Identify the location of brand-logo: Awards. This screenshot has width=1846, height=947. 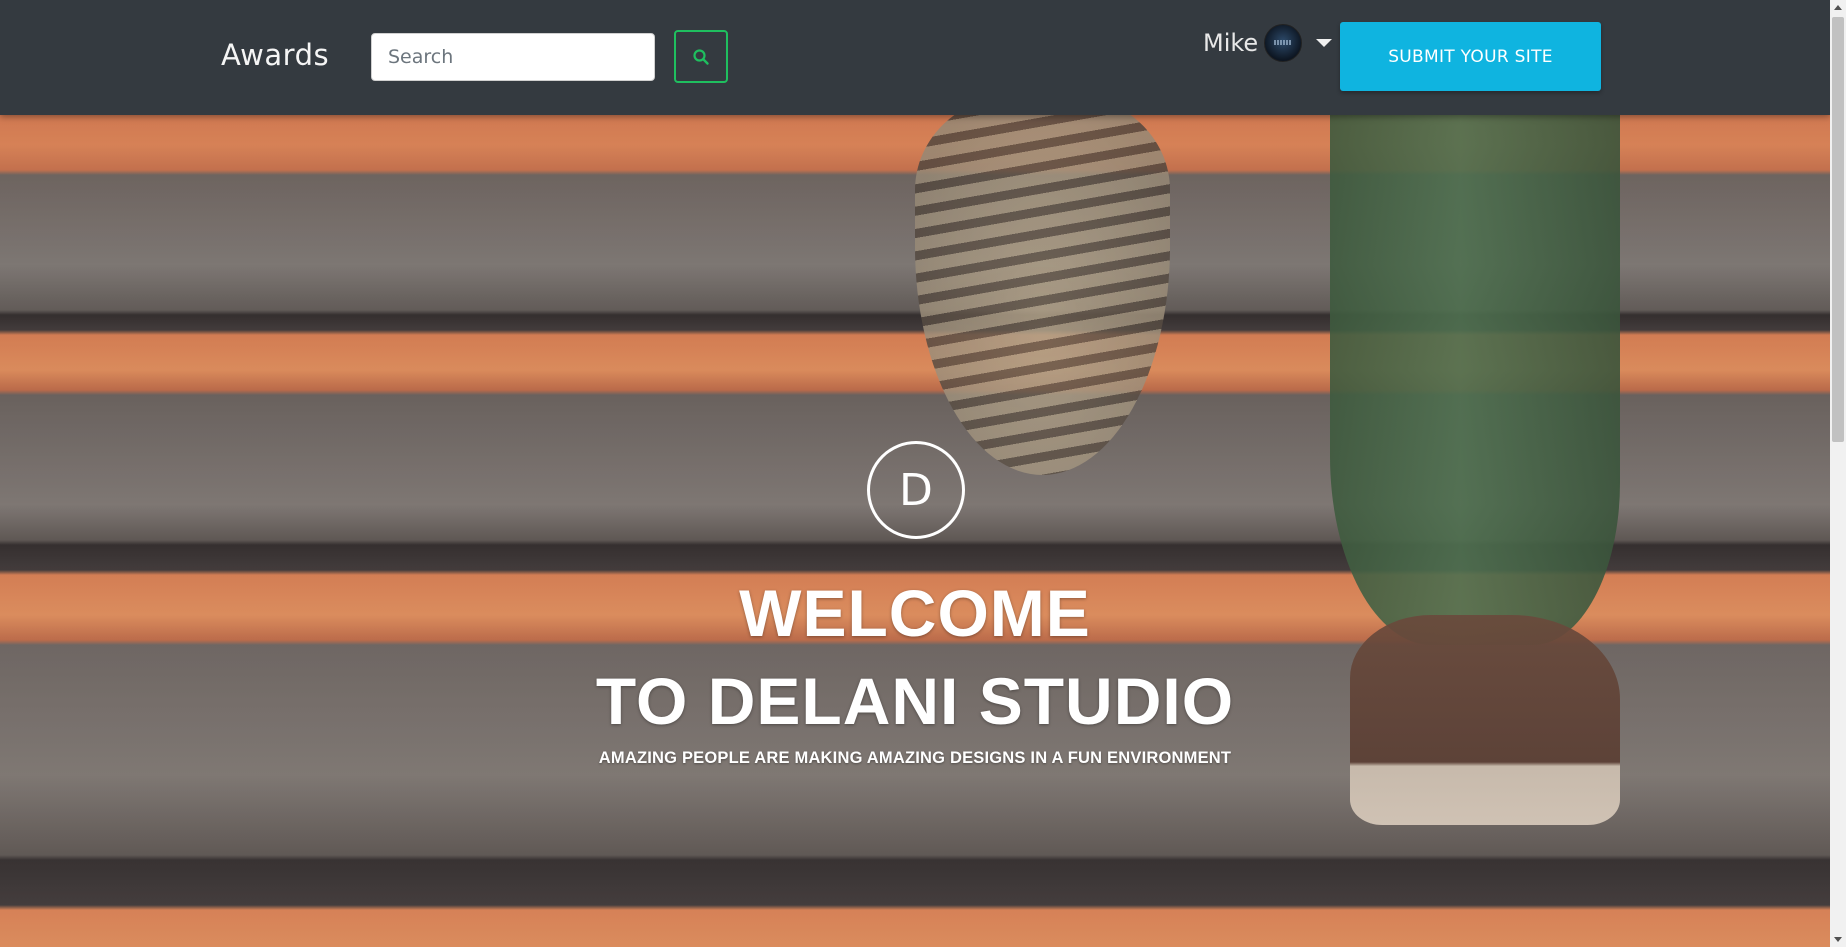
(275, 55).